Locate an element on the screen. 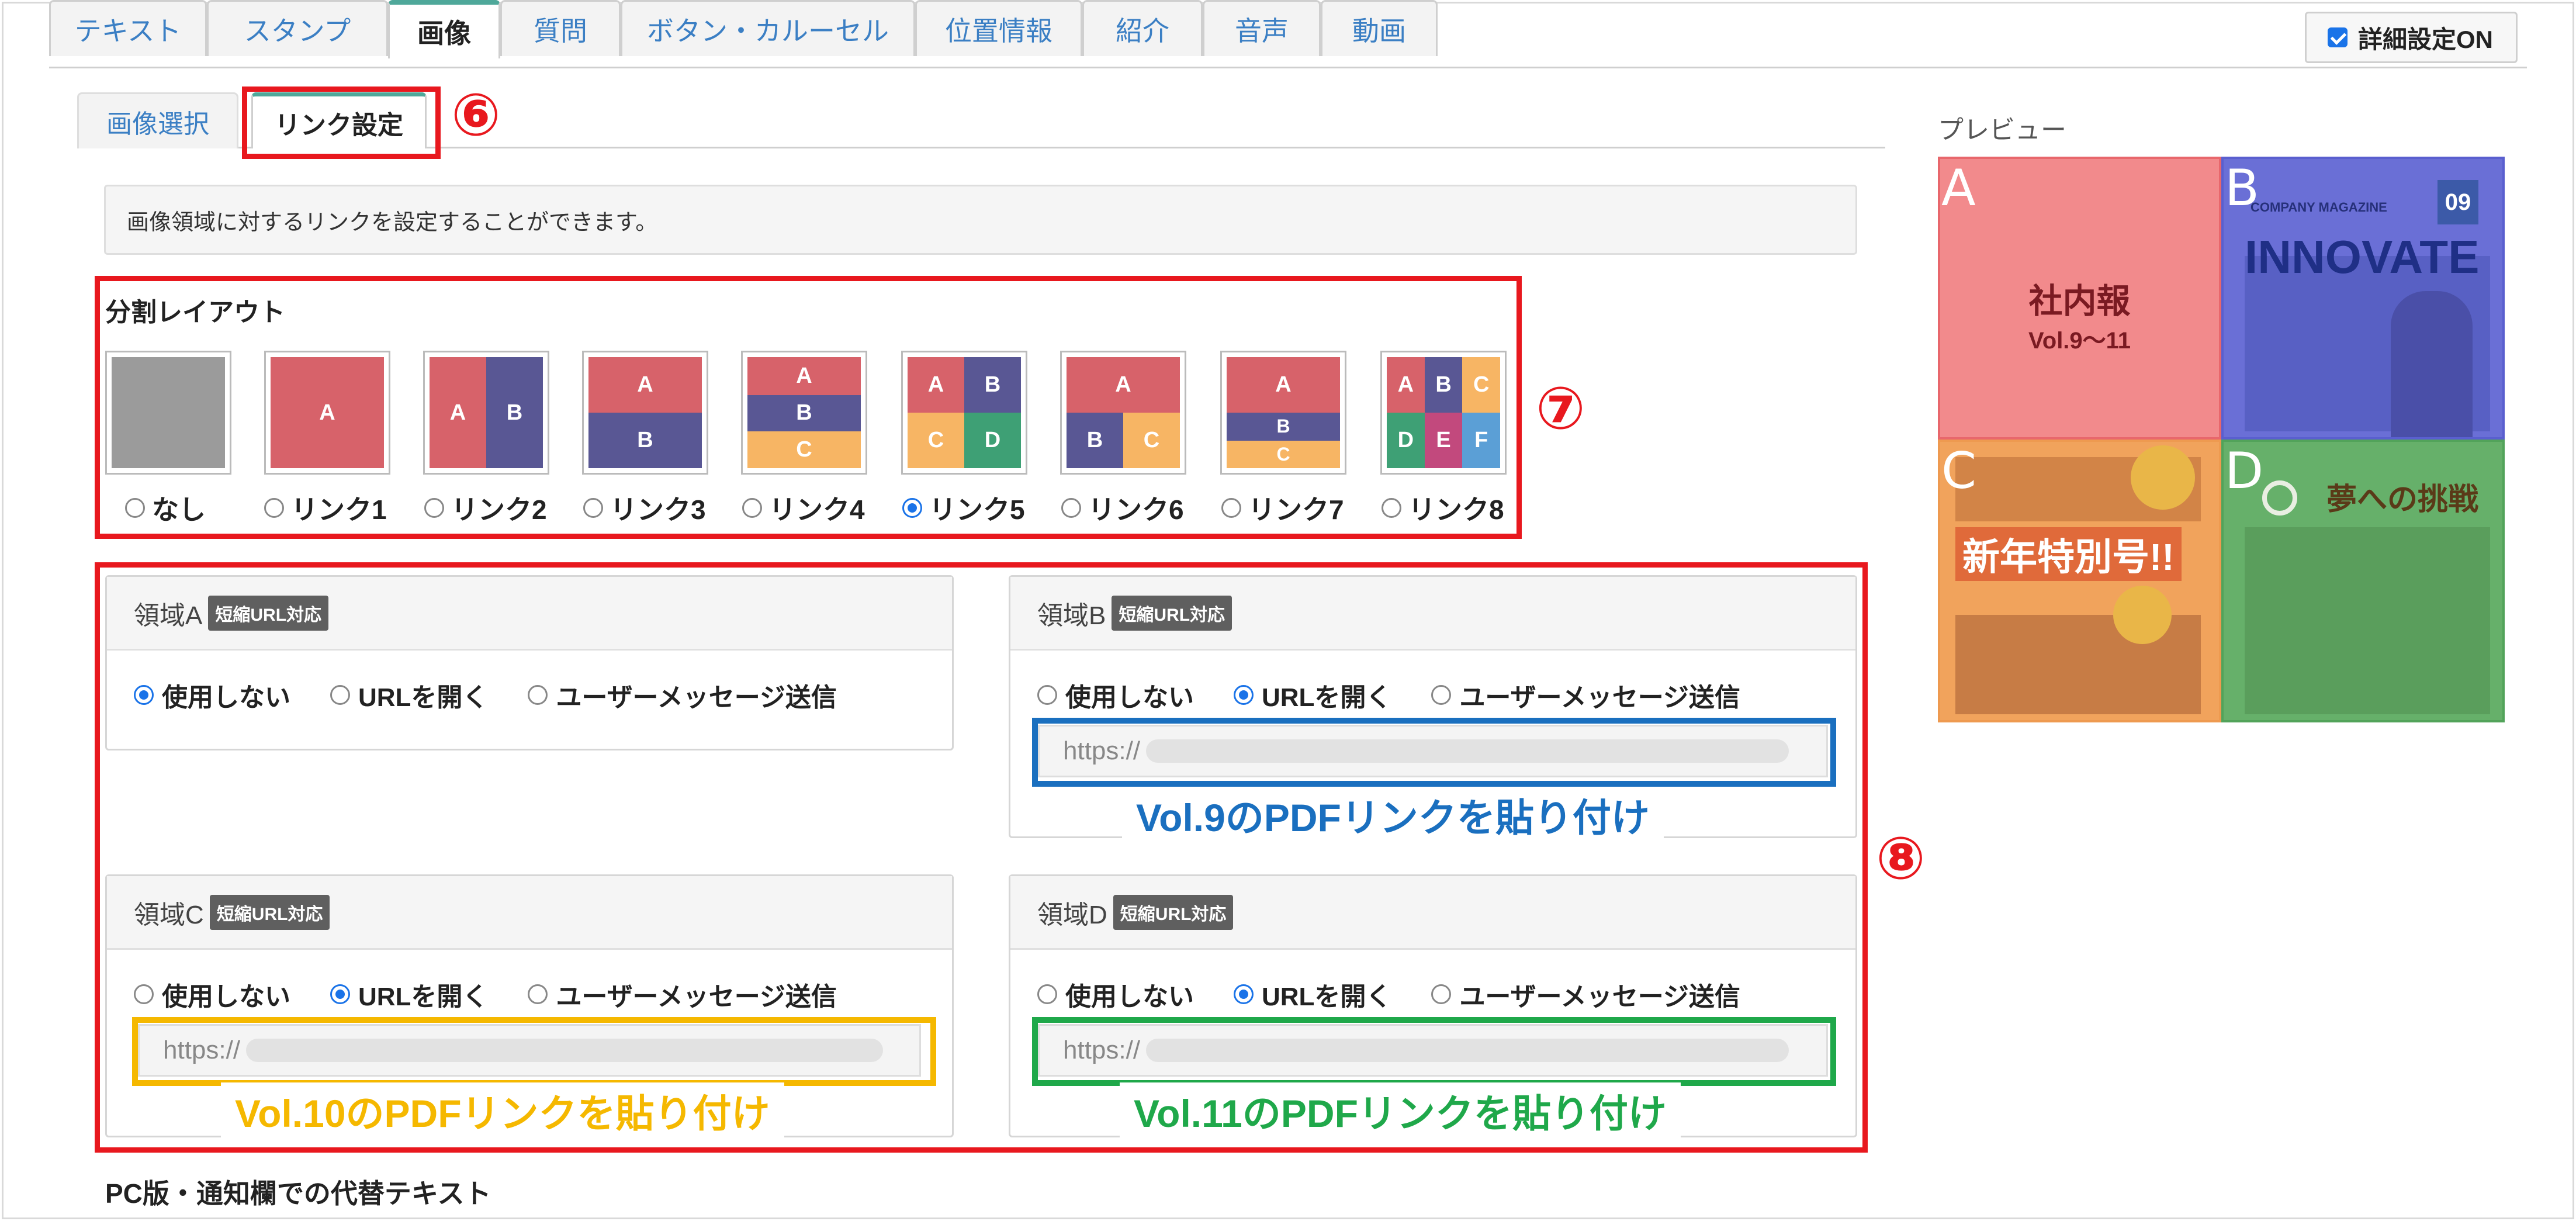  layout-thumb-4: A B C is located at coordinates (804, 413).